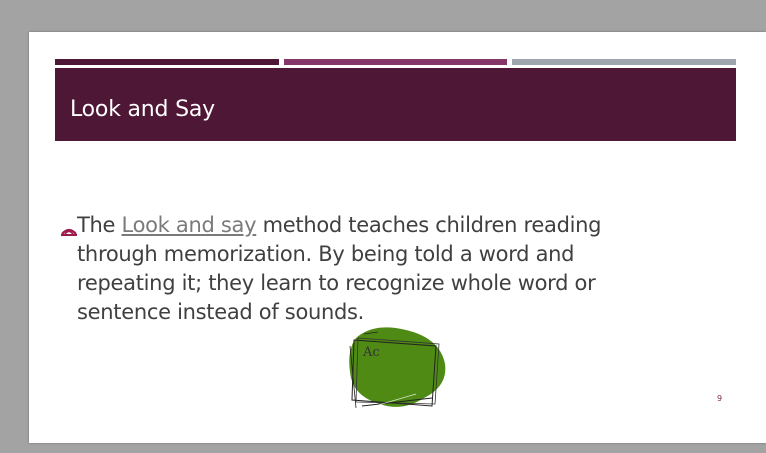 The width and height of the screenshot is (766, 453). I want to click on look-and-say-link: Look and say, so click(189, 225).